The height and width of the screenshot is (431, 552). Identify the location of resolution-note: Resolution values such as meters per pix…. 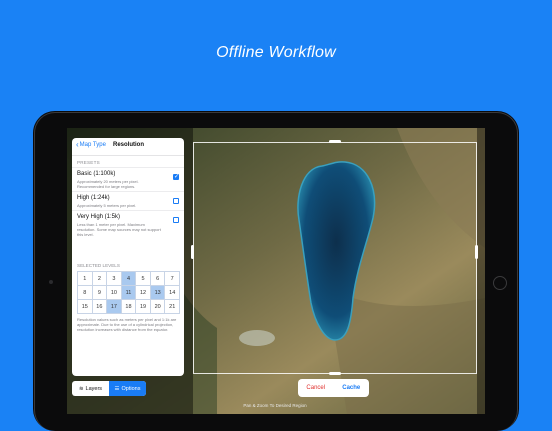
(127, 324).